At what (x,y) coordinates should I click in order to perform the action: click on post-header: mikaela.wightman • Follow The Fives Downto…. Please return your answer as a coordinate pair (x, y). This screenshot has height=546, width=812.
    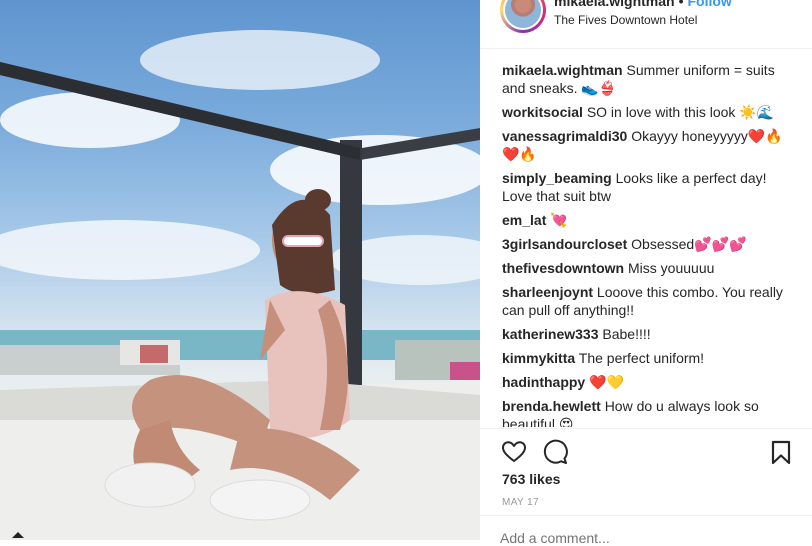
    Looking at the image, I should click on (646, 24).